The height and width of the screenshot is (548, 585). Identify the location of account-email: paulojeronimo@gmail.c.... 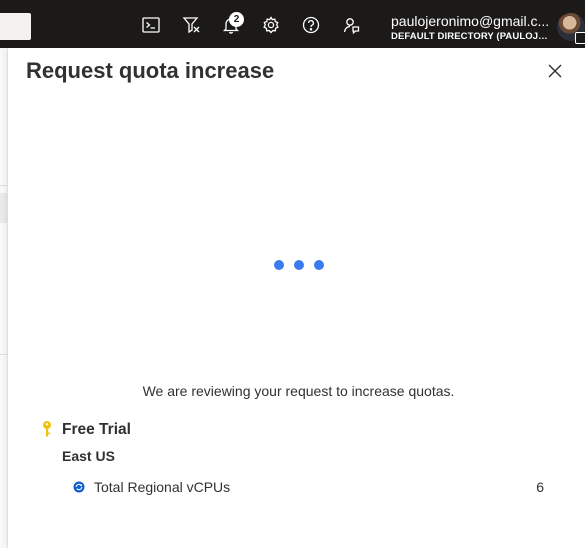
(470, 21).